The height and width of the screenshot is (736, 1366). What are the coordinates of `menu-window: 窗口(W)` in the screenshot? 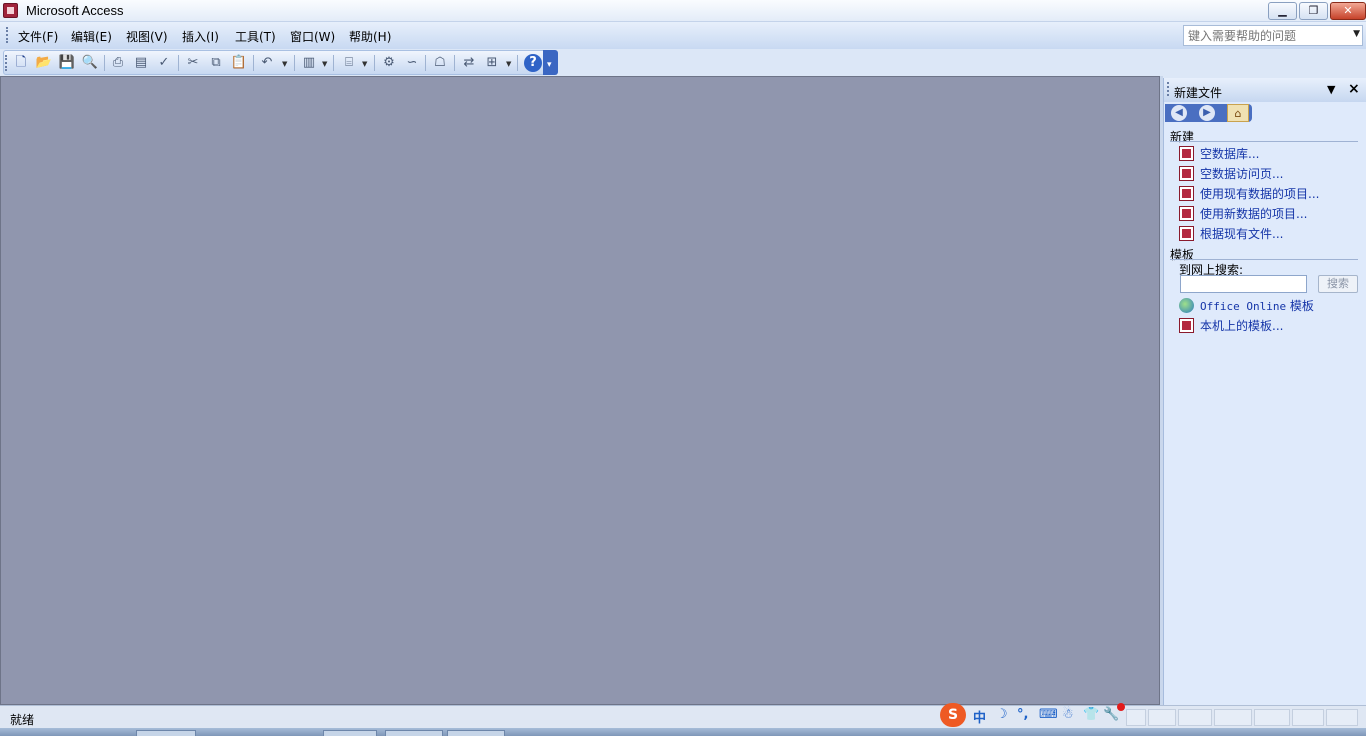 It's located at (312, 36).